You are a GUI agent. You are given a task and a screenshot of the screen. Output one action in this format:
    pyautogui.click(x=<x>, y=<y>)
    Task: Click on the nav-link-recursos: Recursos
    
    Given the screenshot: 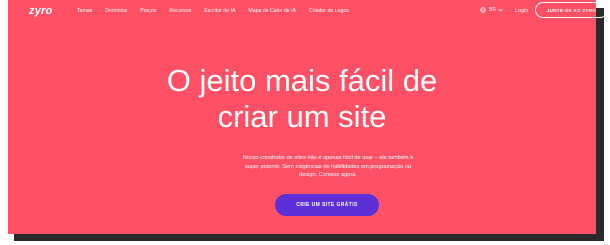 What is the action you would take?
    pyautogui.click(x=180, y=11)
    